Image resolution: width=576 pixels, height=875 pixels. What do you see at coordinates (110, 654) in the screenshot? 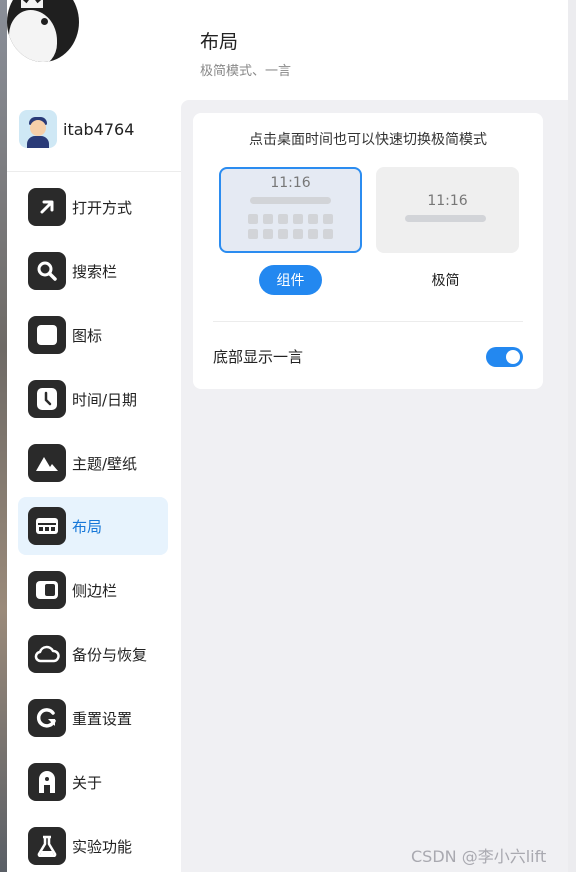
I see `sidebar-item-label: 备份与恢复` at bounding box center [110, 654].